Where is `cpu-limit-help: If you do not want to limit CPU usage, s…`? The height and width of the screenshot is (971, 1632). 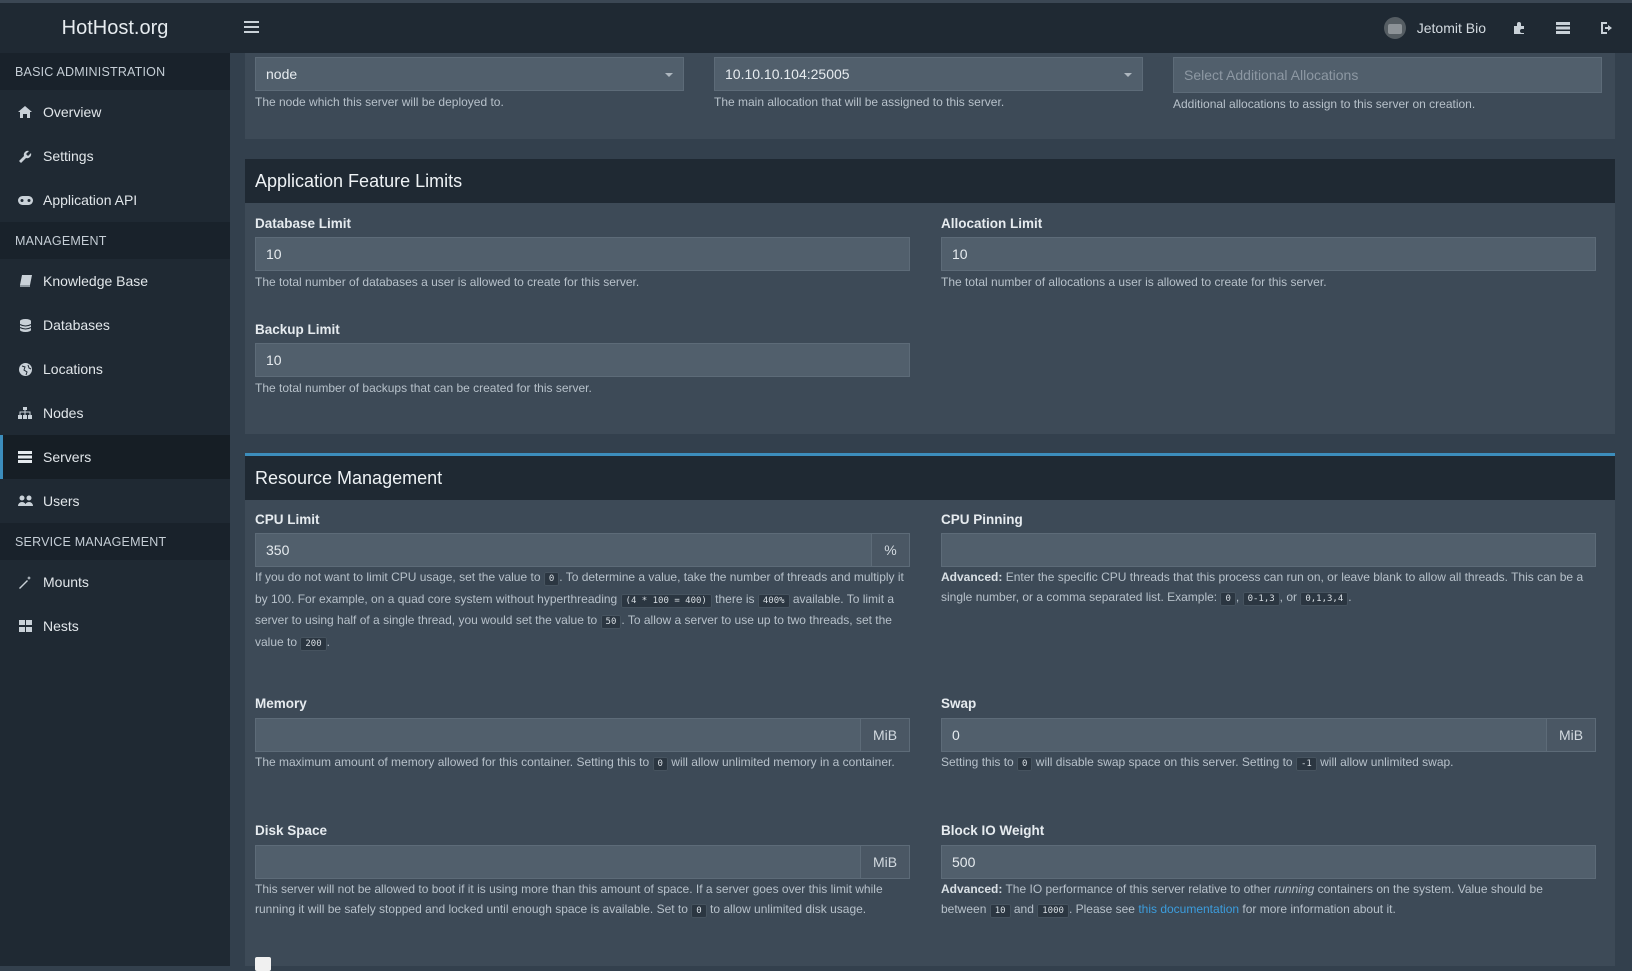 cpu-limit-help: If you do not want to limit CPU usage, s… is located at coordinates (579, 610).